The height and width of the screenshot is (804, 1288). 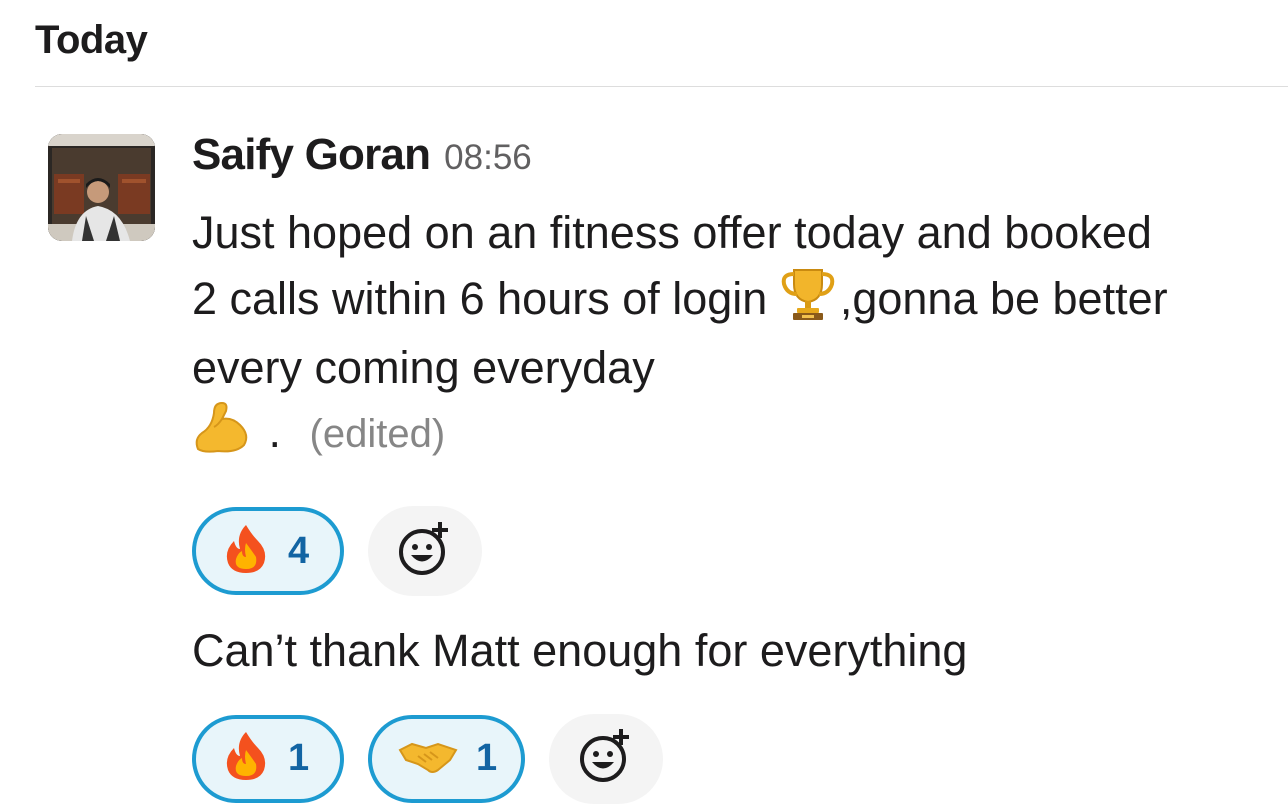 I want to click on day-divider-label: Today, so click(x=91, y=40).